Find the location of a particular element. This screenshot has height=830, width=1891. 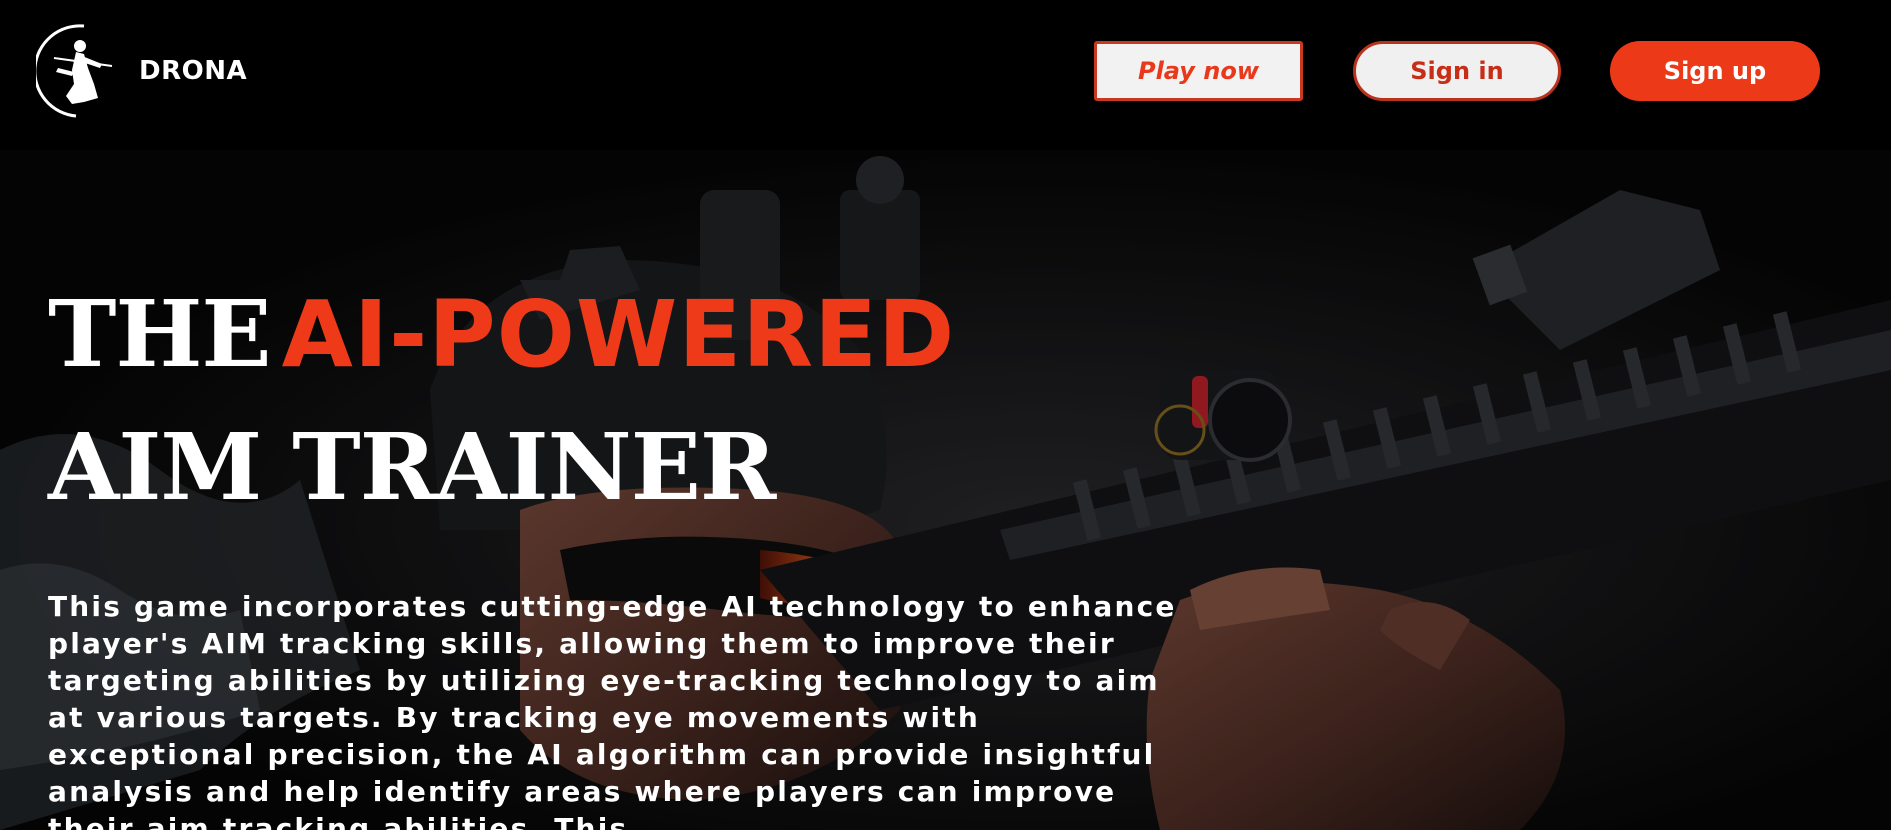

headline-the: THE is located at coordinates (160, 334).